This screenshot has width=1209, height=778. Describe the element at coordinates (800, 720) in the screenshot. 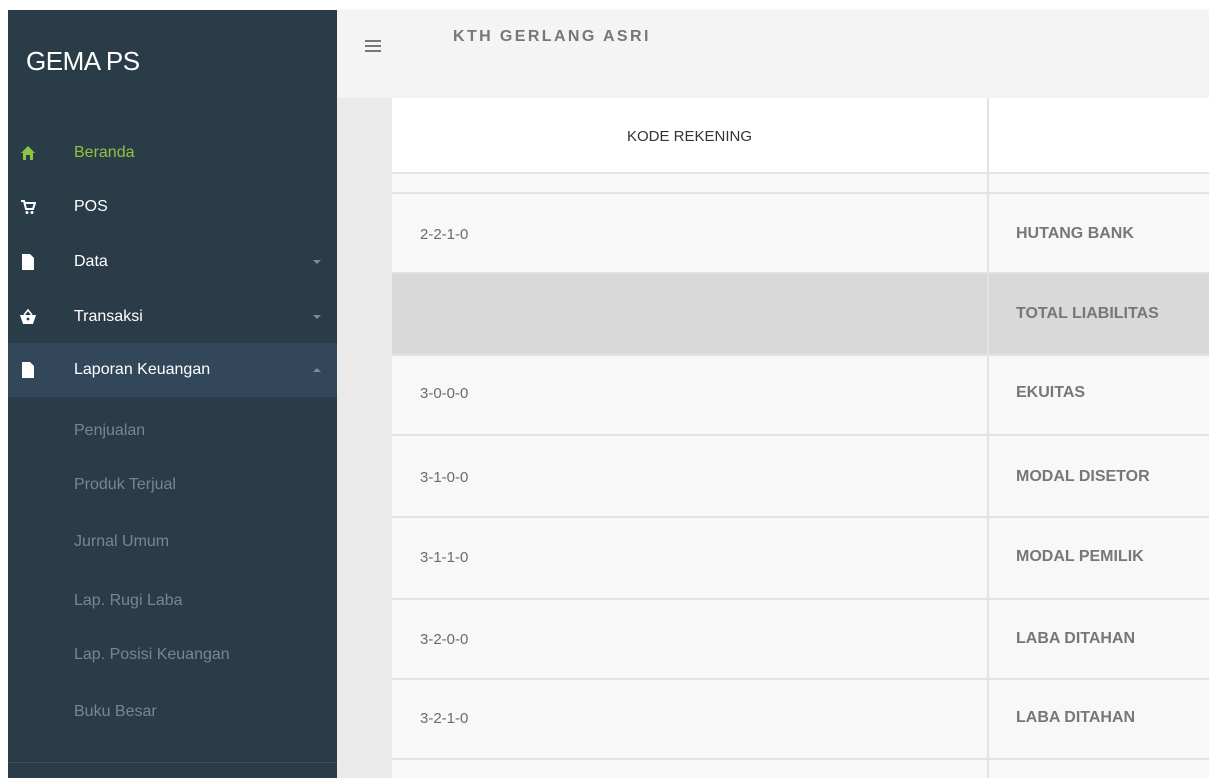

I see `table-row: 3-2-1-0 LABA DITAHAN` at that location.